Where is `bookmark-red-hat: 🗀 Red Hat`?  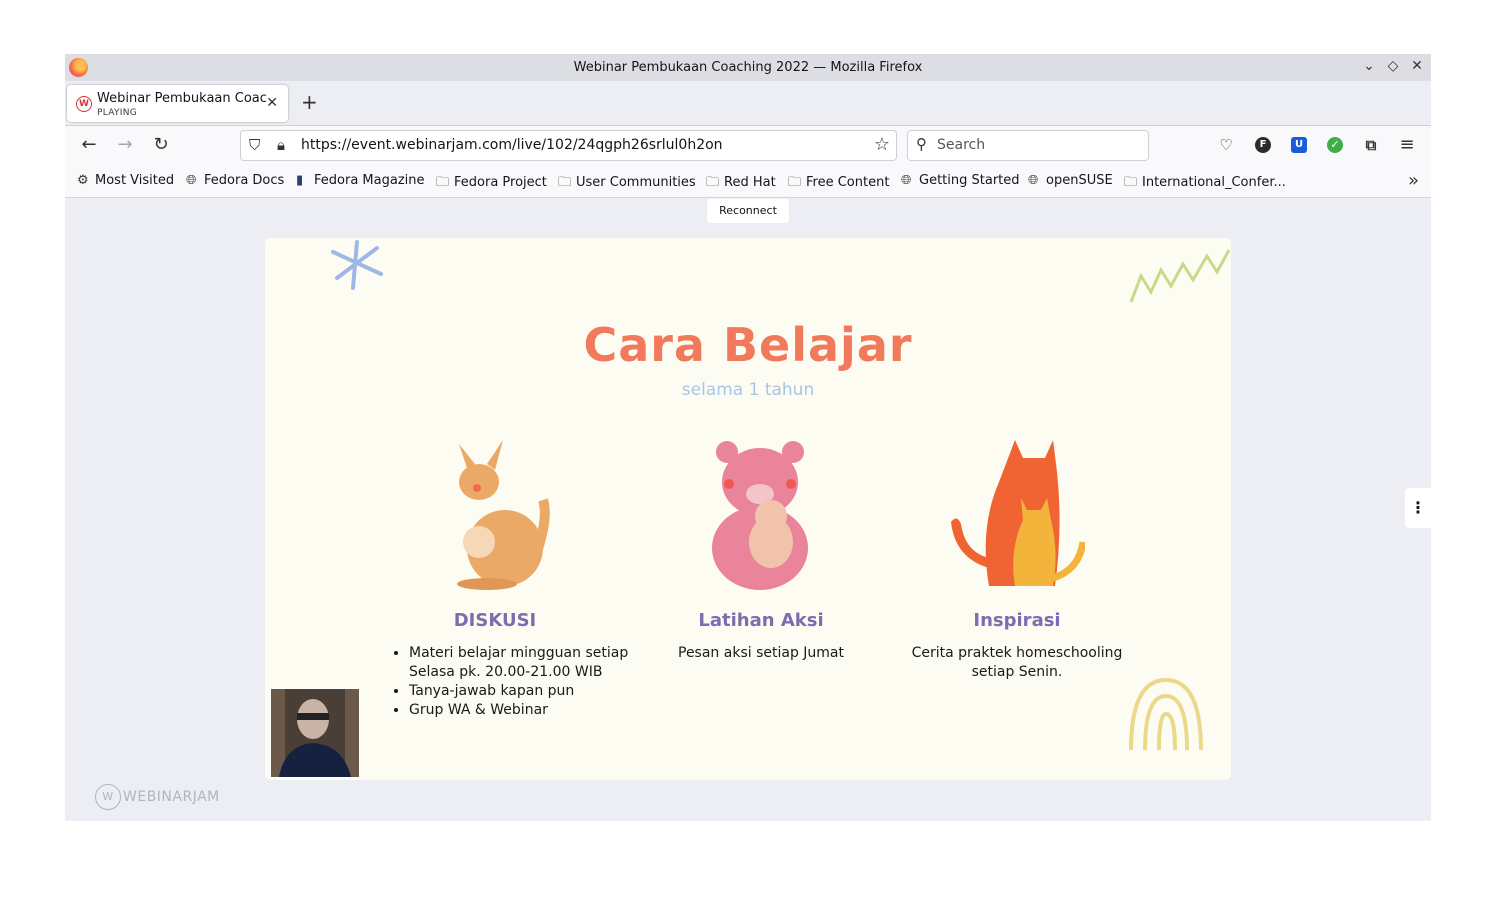
bookmark-red-hat: 🗀 Red Hat is located at coordinates (741, 184).